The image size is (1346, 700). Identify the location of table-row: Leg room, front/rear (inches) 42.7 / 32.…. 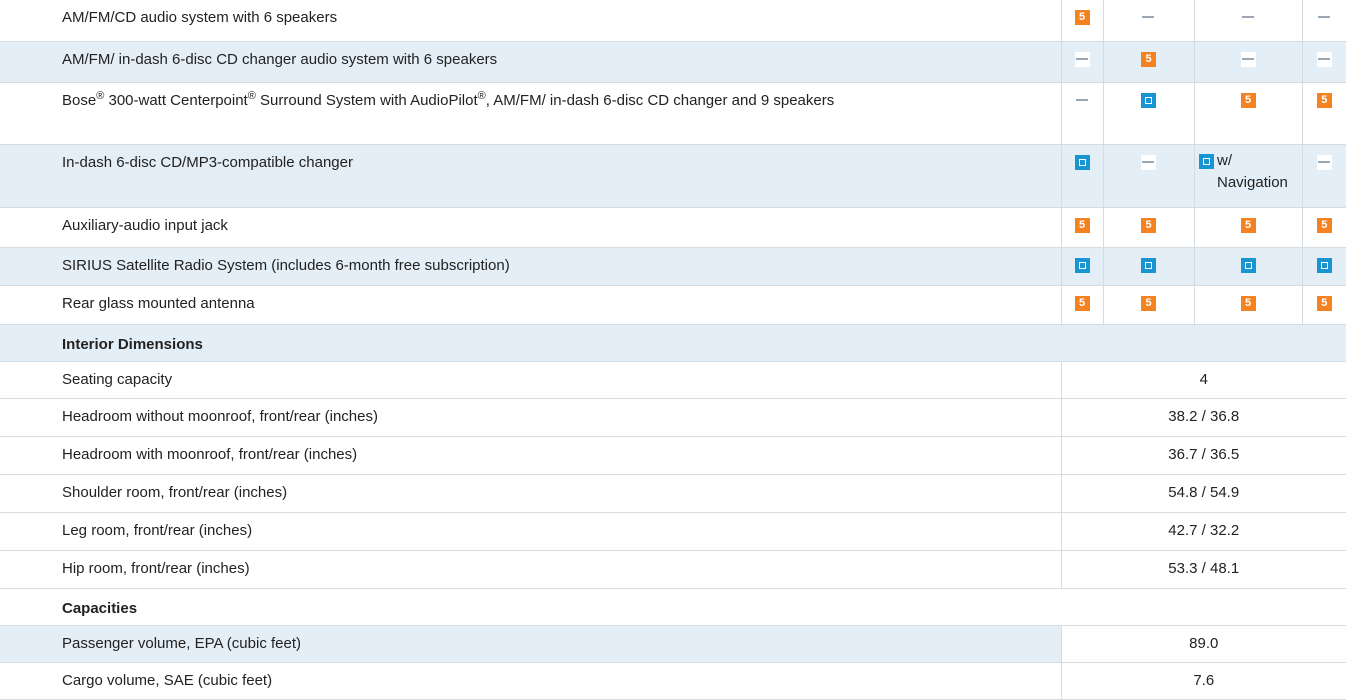
(673, 531).